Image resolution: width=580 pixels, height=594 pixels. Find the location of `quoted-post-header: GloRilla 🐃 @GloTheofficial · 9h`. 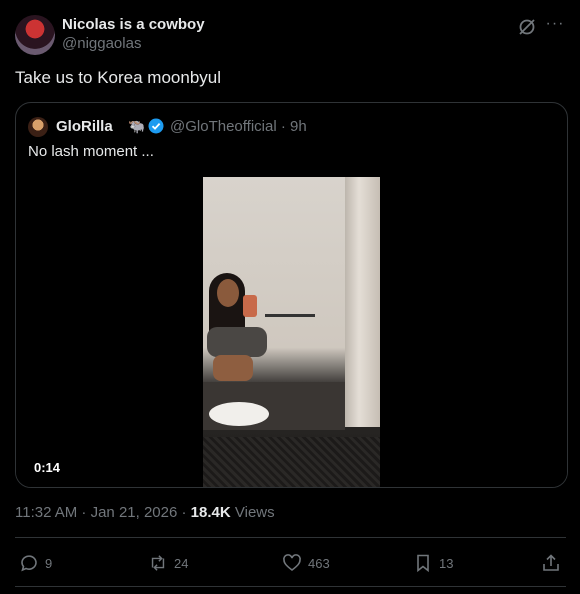

quoted-post-header: GloRilla 🐃 @GloTheofficial · 9h is located at coordinates (291, 127).